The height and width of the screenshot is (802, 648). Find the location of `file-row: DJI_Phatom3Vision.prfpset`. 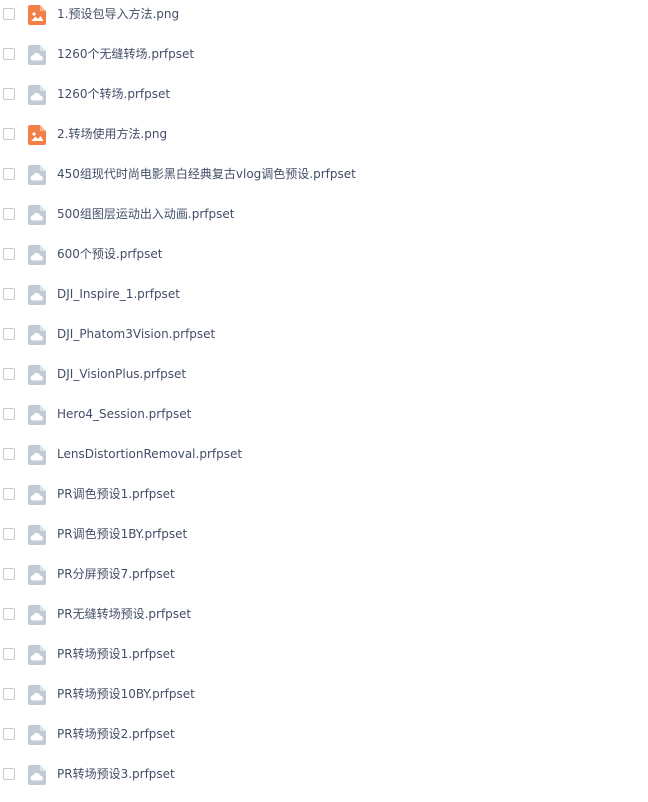

file-row: DJI_Phatom3Vision.prfpset is located at coordinates (324, 335).